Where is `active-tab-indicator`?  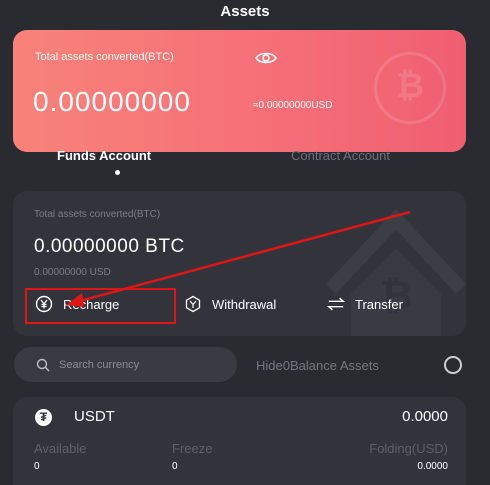
active-tab-indicator is located at coordinates (117, 172).